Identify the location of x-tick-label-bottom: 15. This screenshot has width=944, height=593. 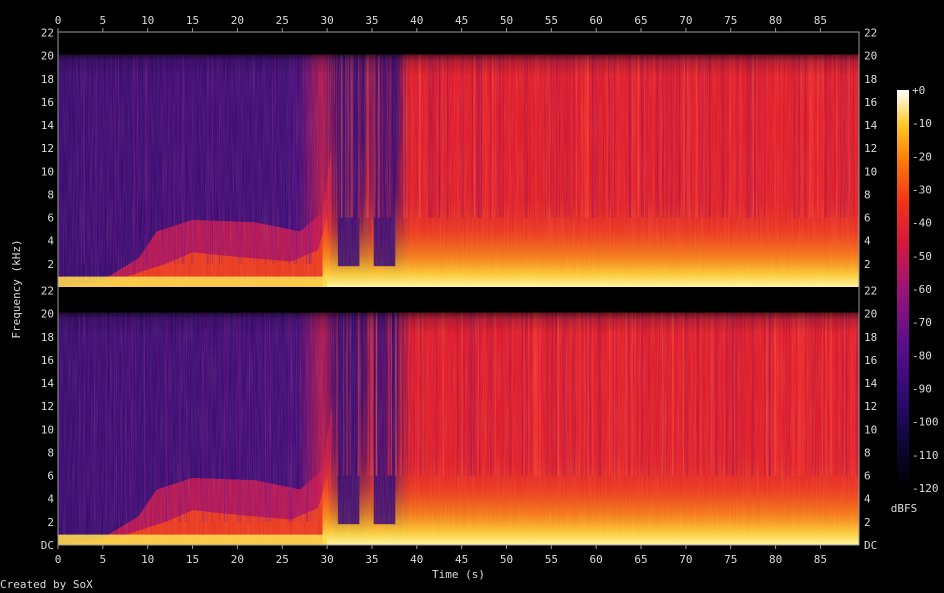
(192, 559).